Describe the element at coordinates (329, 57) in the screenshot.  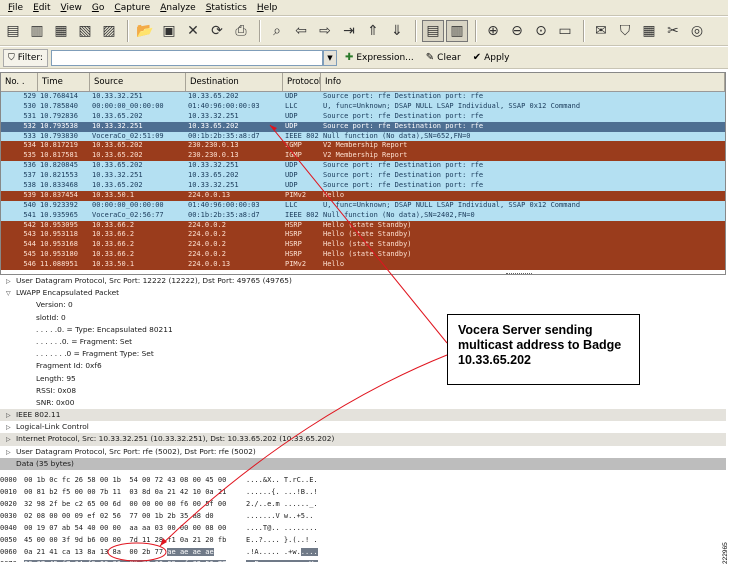
I see `filter-history-dropdown: ▼` at that location.